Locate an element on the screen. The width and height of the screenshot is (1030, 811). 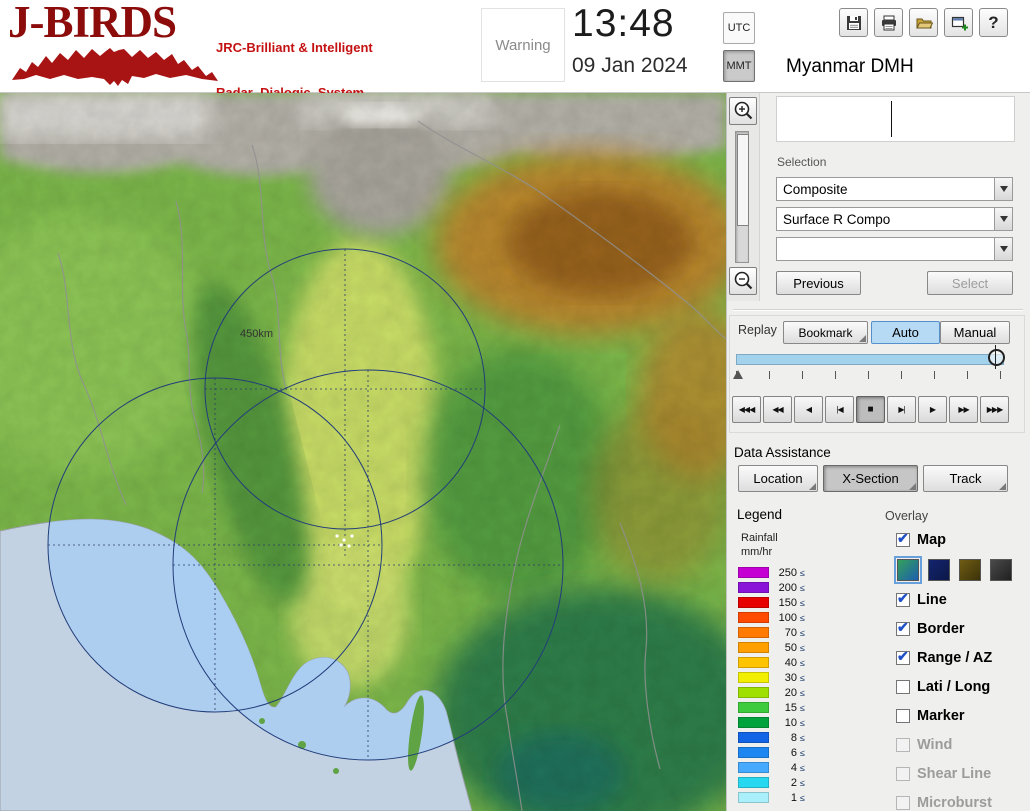
overlay-item-microburst: Microburst is located at coordinates (962, 801).